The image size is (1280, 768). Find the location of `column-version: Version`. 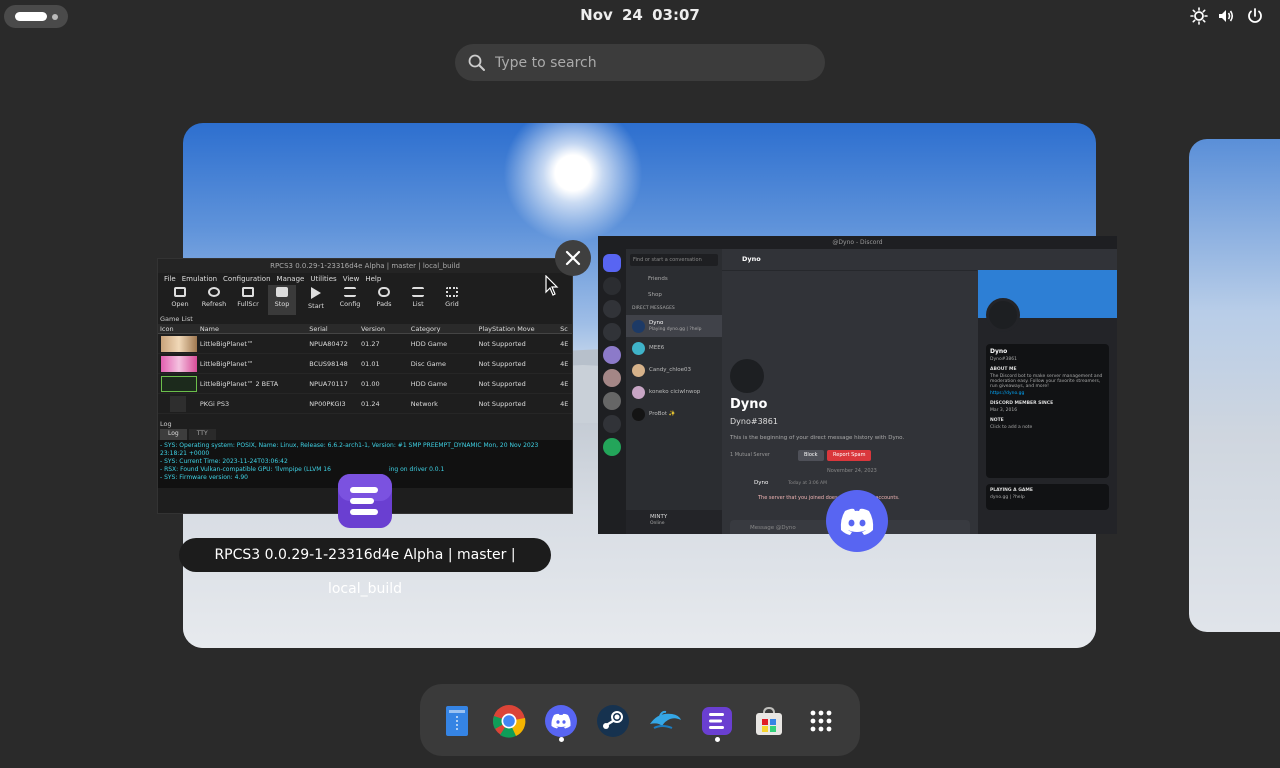

column-version: Version is located at coordinates (384, 329).